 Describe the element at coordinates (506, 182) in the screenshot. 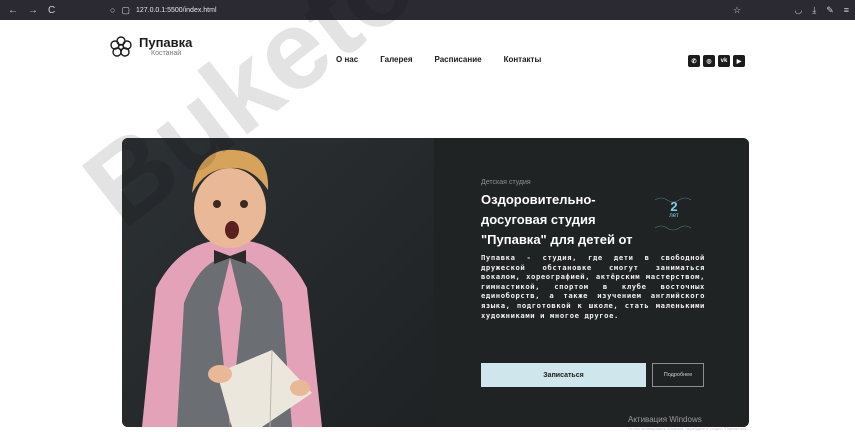

I see `hero-eyebrow: Детская студия` at that location.